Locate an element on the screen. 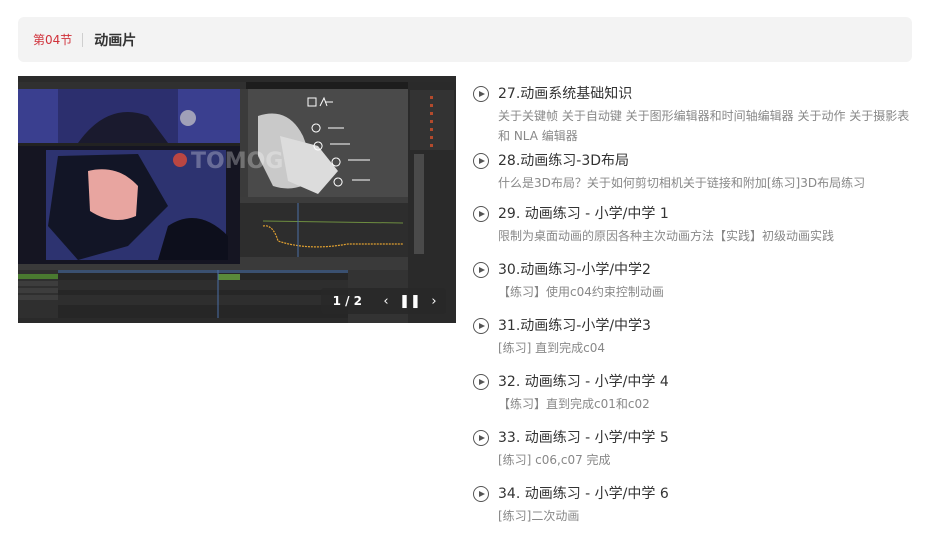 The width and height of the screenshot is (930, 560). lesson-description: [练习] c06,c07 完成 is located at coordinates (554, 460).